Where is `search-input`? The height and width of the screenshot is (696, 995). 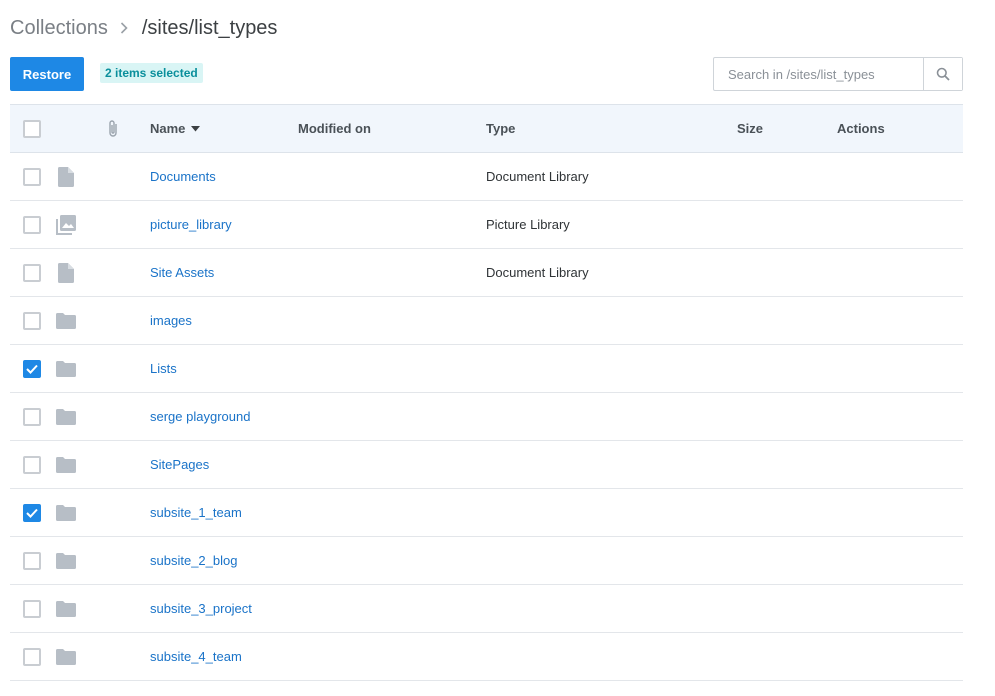 search-input is located at coordinates (818, 74).